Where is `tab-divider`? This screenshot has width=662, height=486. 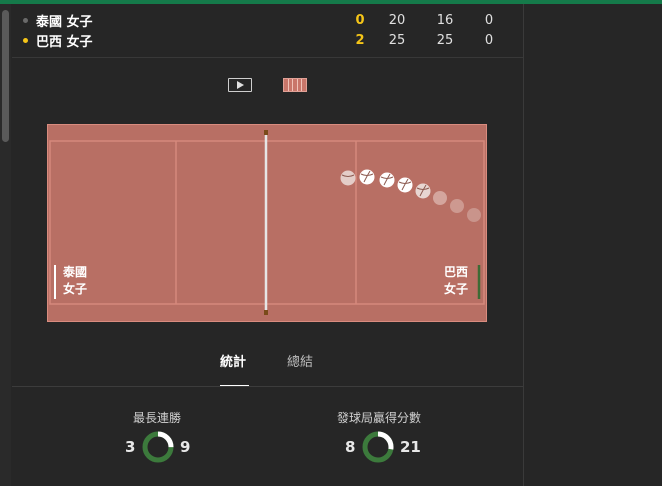
tab-divider is located at coordinates (267, 386).